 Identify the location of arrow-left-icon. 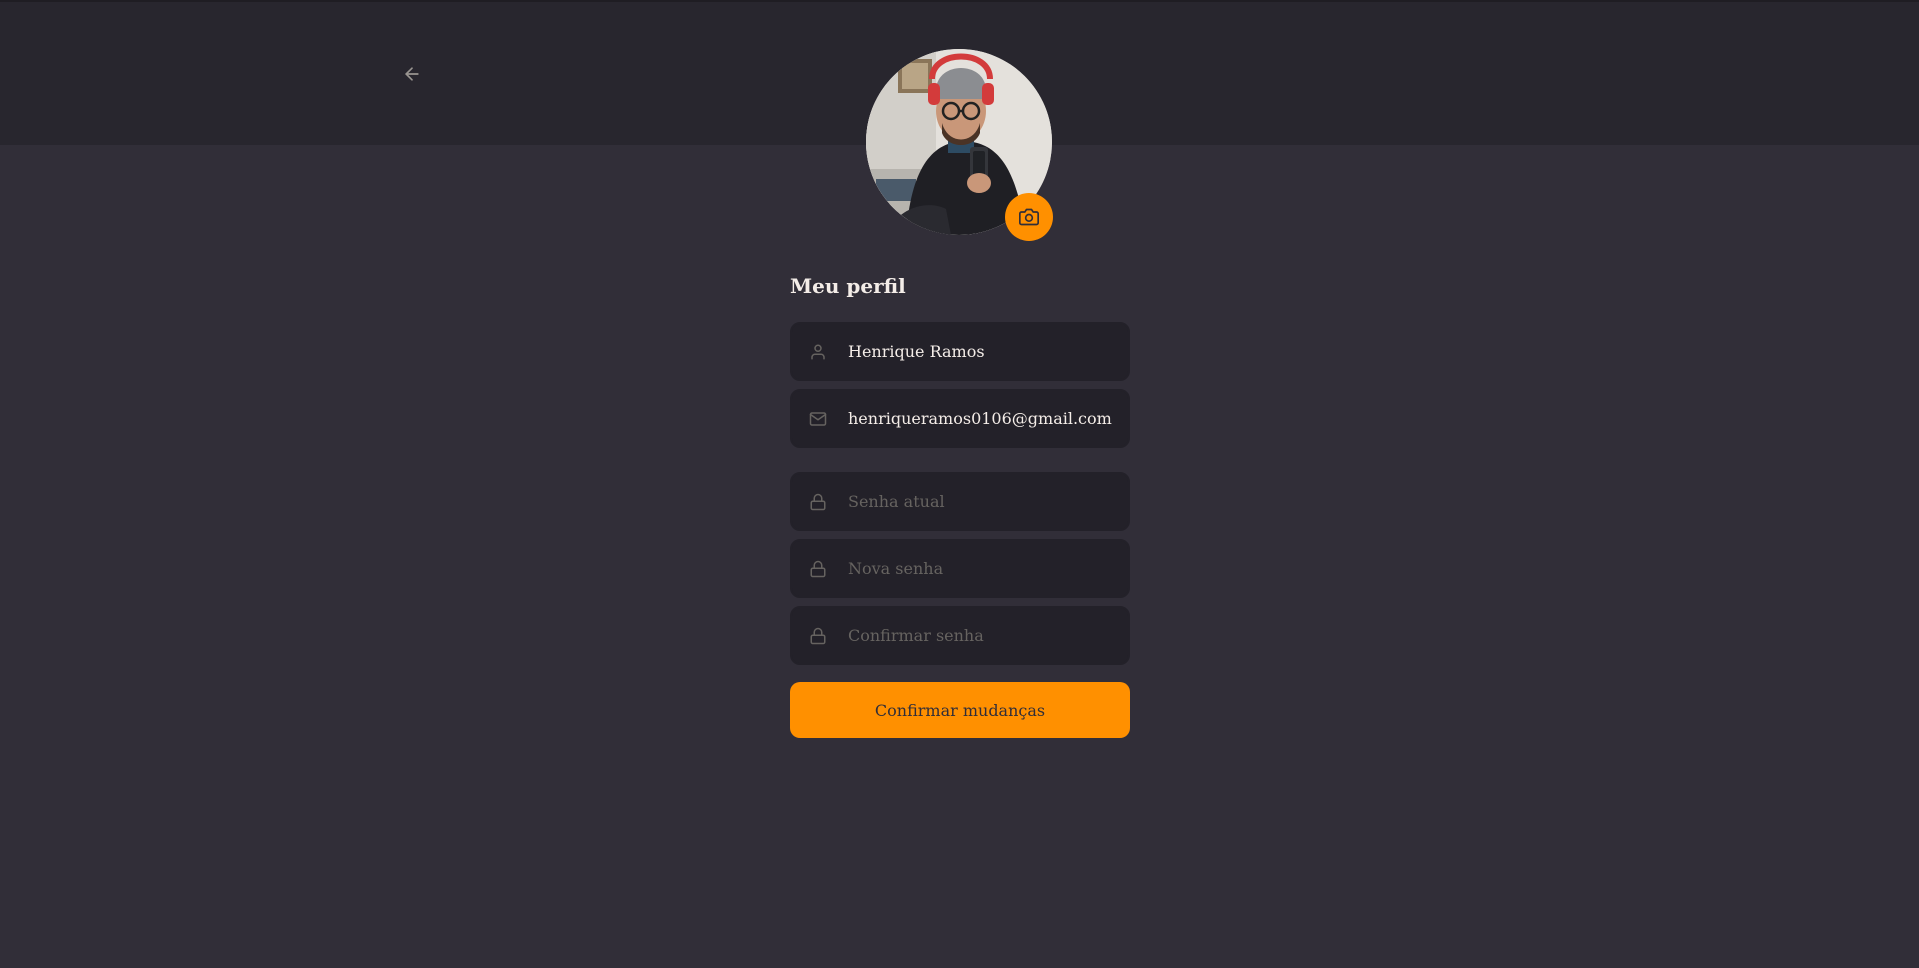
(412, 74).